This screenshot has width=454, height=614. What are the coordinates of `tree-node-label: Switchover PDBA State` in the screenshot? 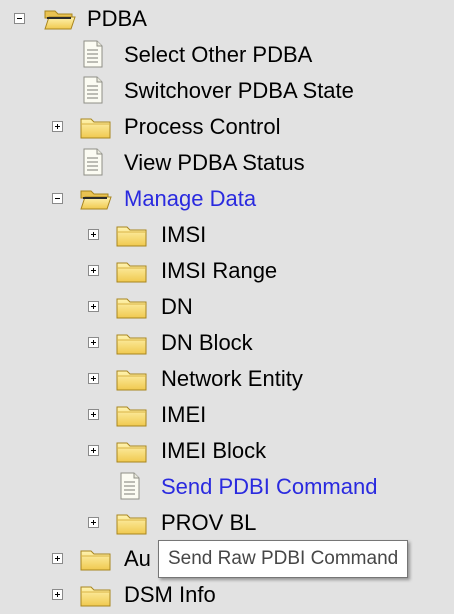 It's located at (239, 90).